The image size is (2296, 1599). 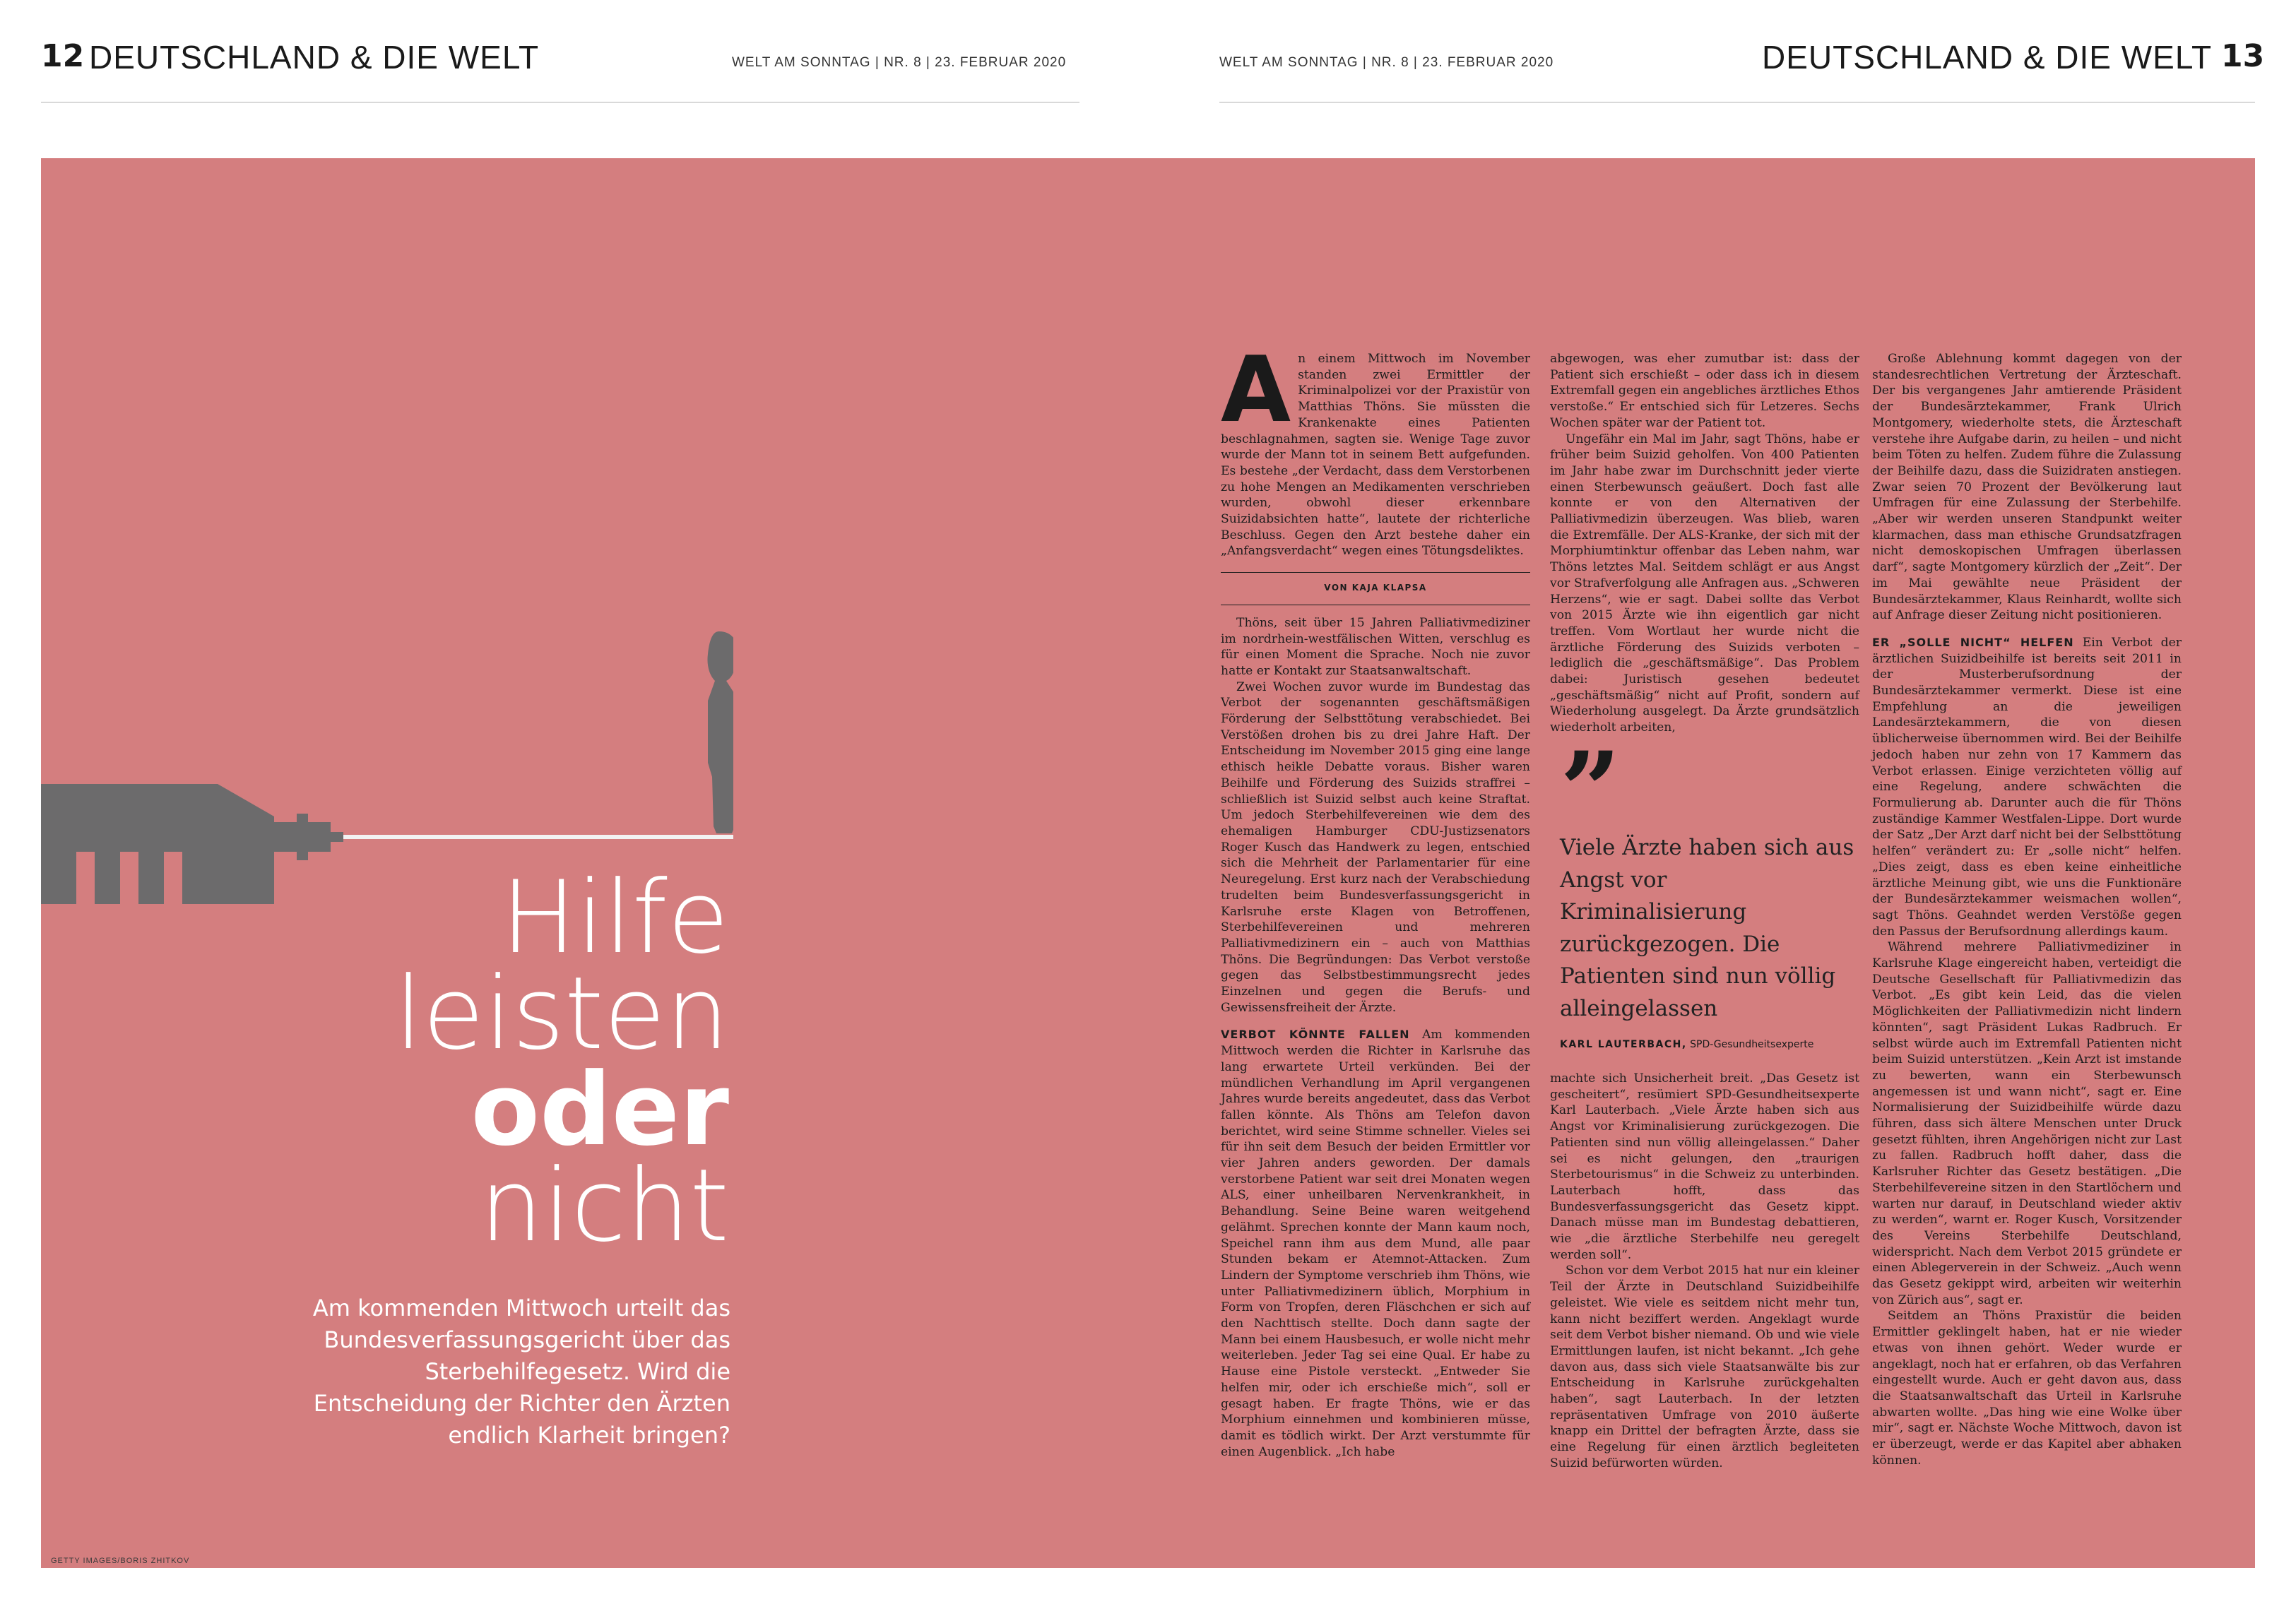 I want to click on right-section-rubric: DEUTSCHLAND & DIE WELT, so click(x=1988, y=57).